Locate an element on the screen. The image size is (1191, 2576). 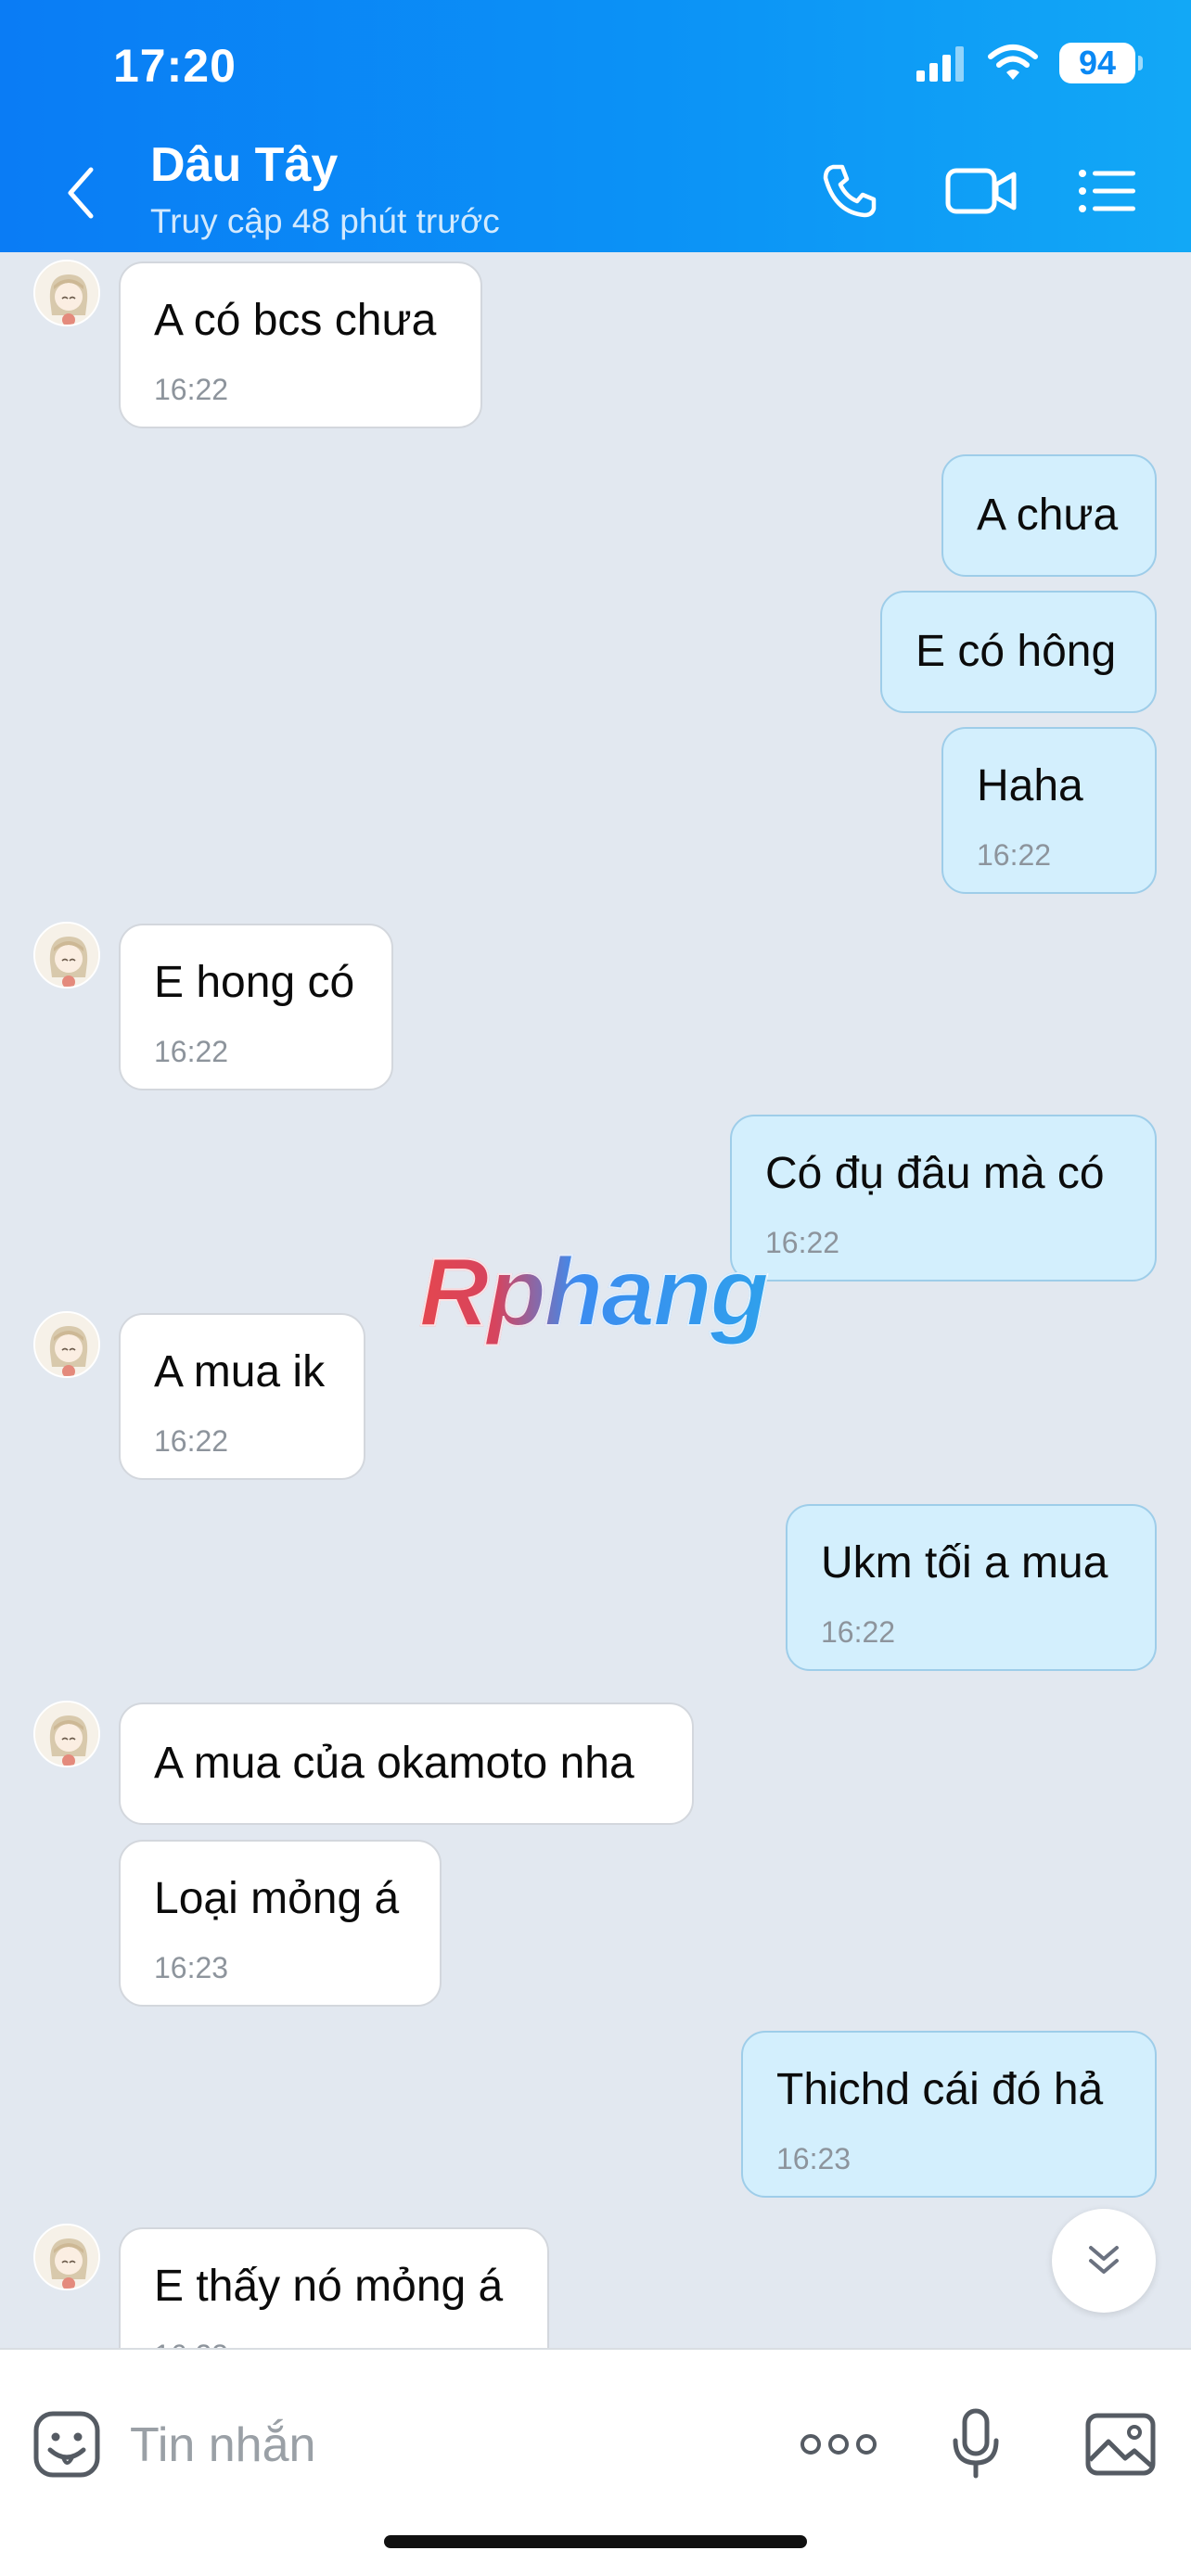
message-text: Ukm tối a mua is located at coordinates (964, 1563).